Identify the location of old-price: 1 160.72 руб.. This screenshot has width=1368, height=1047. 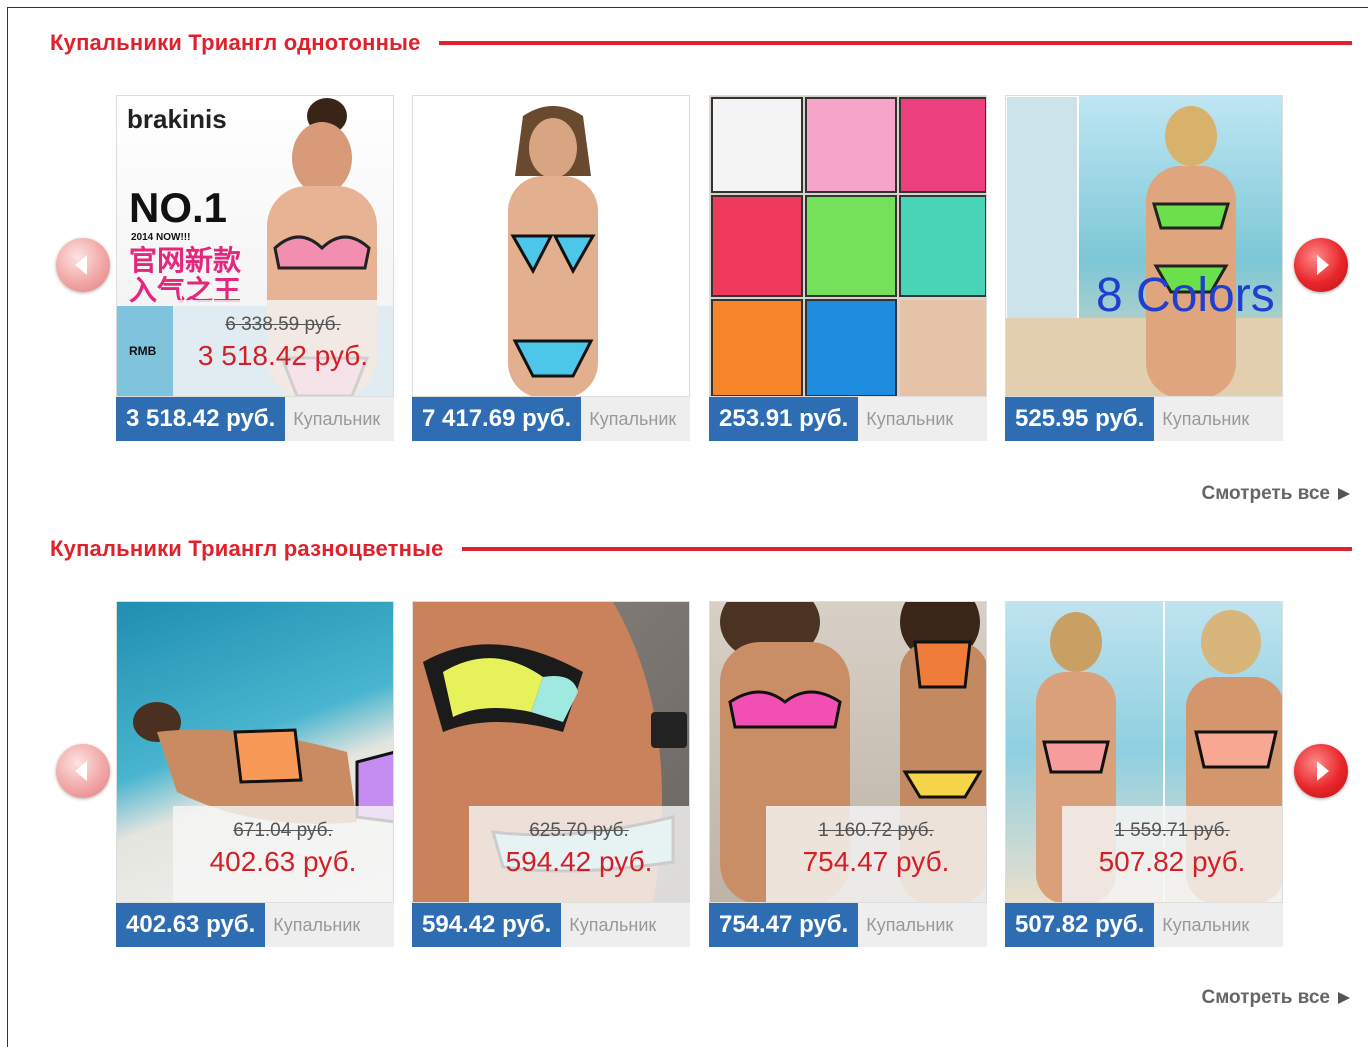
(876, 830).